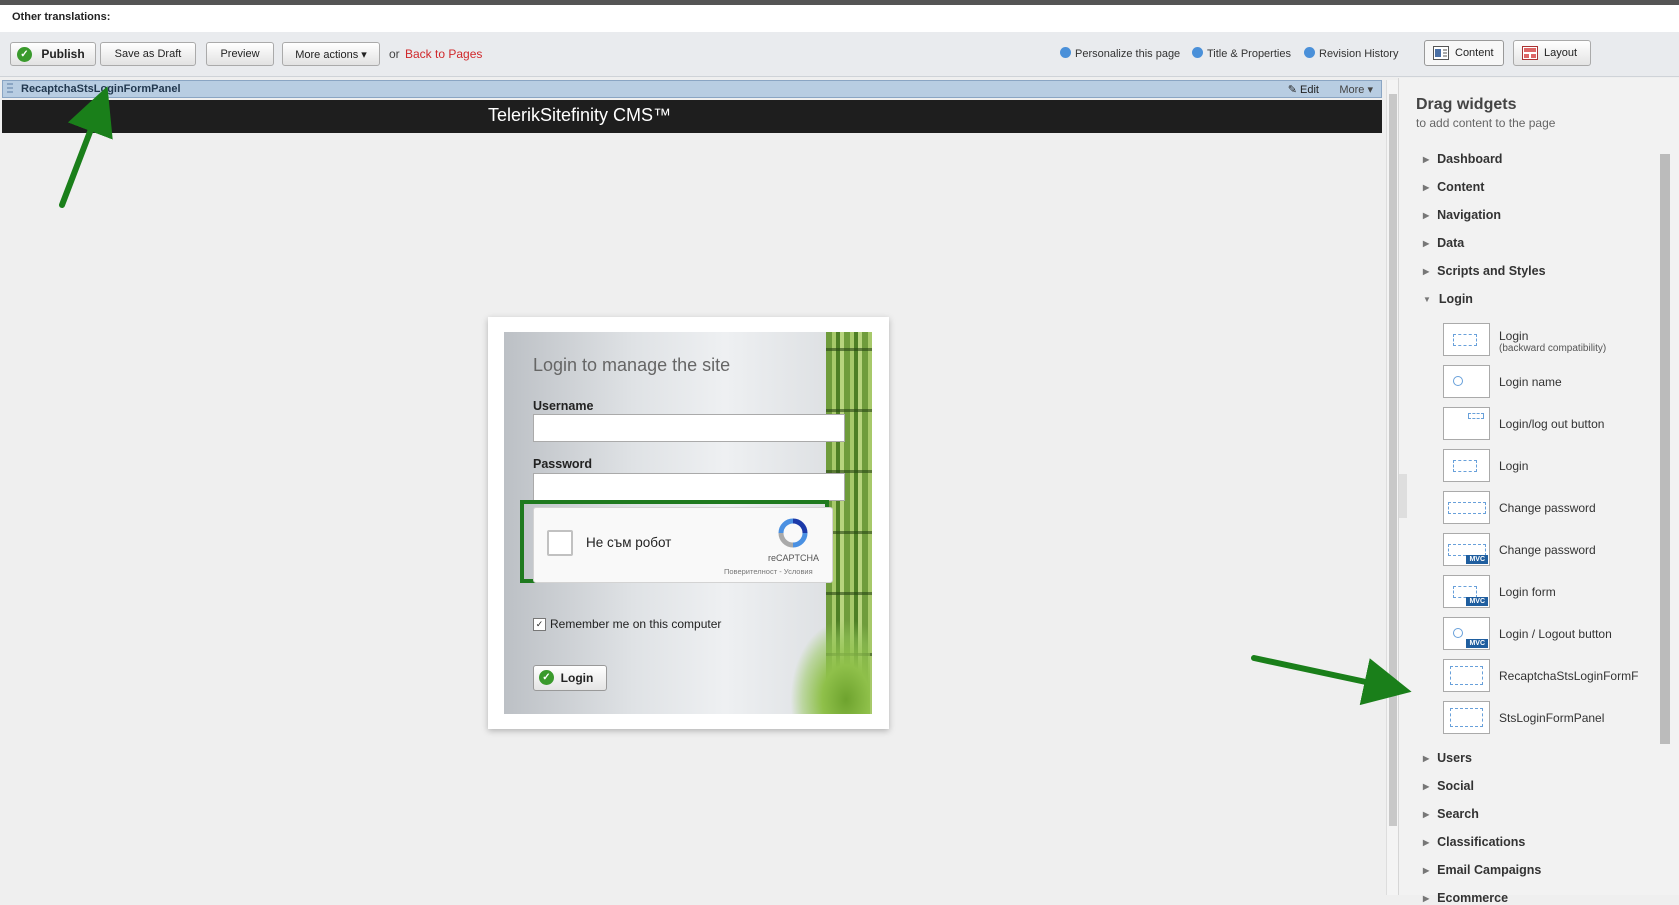 This screenshot has height=905, width=1679. I want to click on publish-button: ✓ Publish, so click(53, 54).